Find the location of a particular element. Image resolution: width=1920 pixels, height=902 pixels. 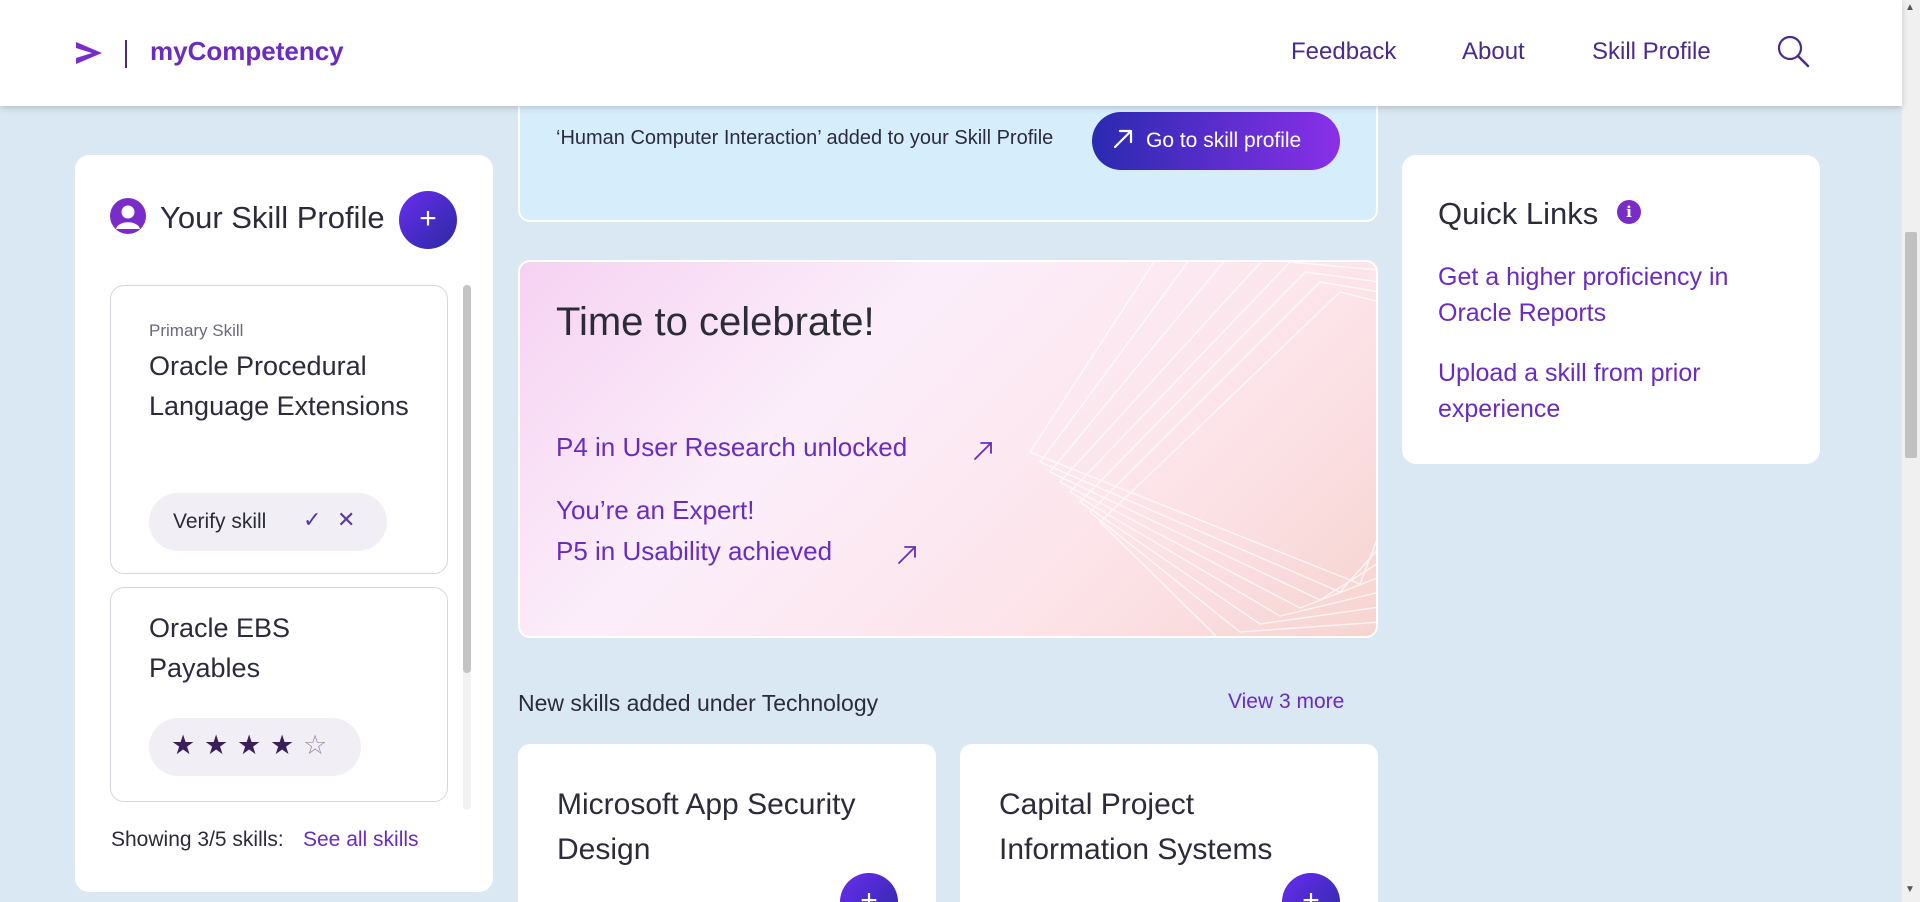

skill-rating: ★ ★ ★ ★ ☆ is located at coordinates (255, 747).